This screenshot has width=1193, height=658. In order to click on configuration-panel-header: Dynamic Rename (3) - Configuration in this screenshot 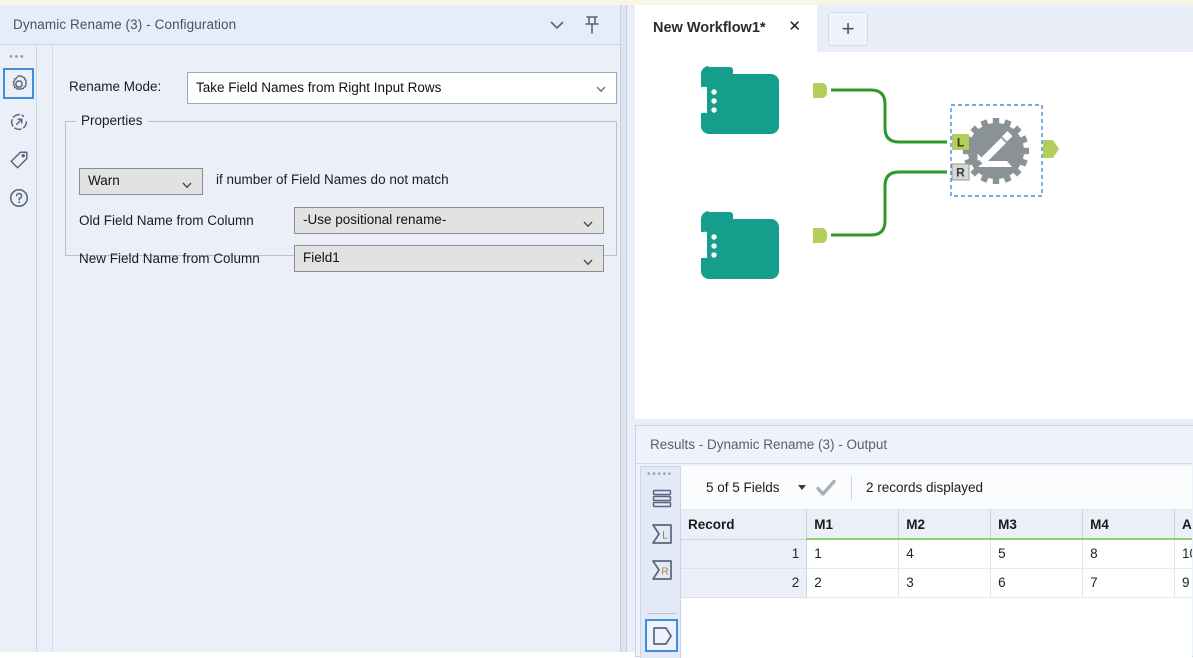, I will do `click(310, 25)`.